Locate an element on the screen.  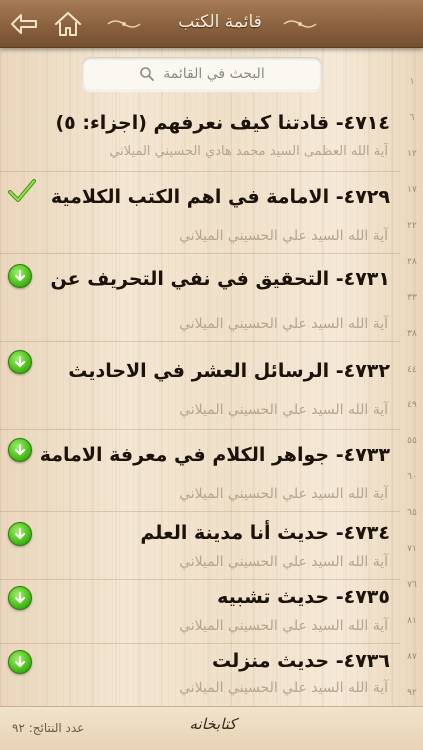
index-entry: ٢٢ is located at coordinates (412, 226).